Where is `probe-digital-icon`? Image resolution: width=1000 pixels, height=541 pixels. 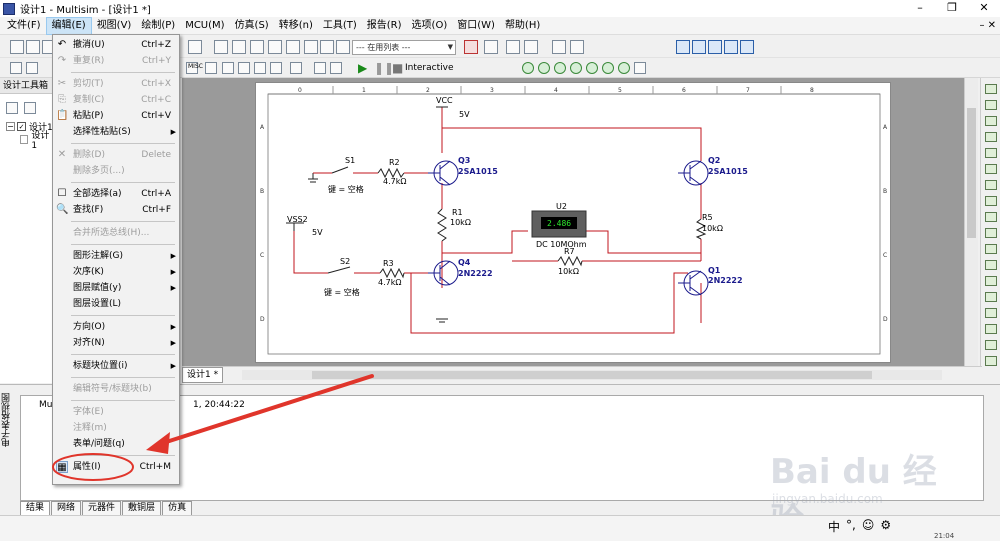 probe-digital-icon is located at coordinates (608, 68).